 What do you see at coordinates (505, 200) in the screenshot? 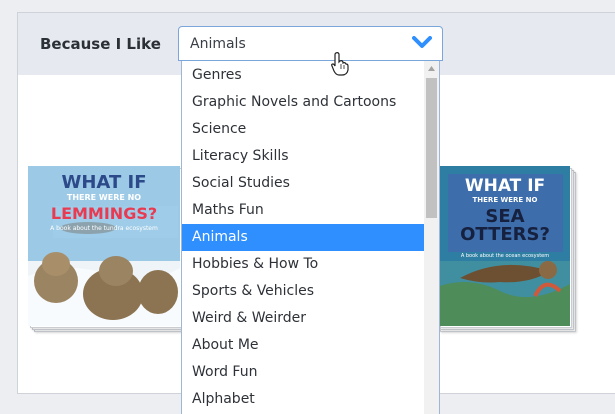
I see `sea-otters-title-line2: THERE WERE NO` at bounding box center [505, 200].